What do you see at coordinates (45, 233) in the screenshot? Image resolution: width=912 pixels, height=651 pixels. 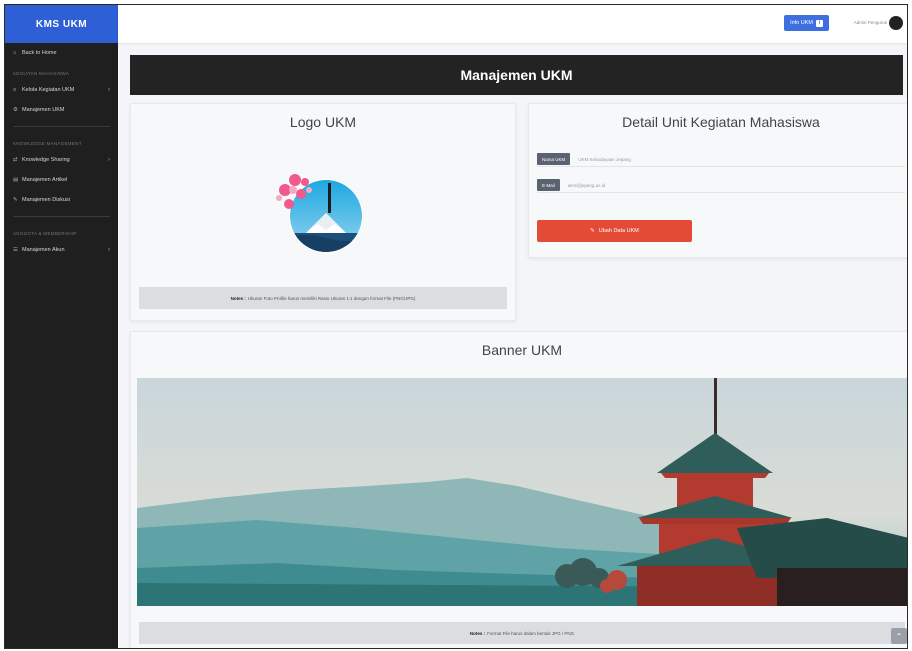 I see `sidebar-section-heading: ANGGOTA & MEMBERSHIP` at bounding box center [45, 233].